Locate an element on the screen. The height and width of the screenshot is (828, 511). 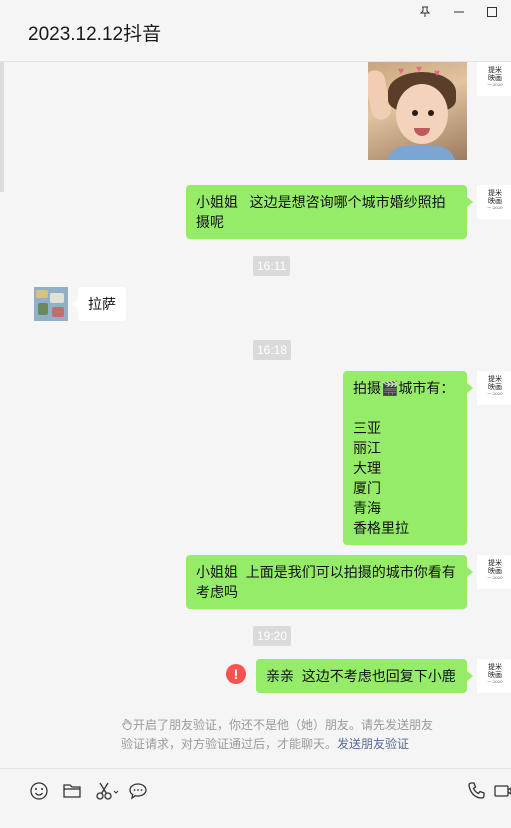
phone-icon is located at coordinates (477, 791).